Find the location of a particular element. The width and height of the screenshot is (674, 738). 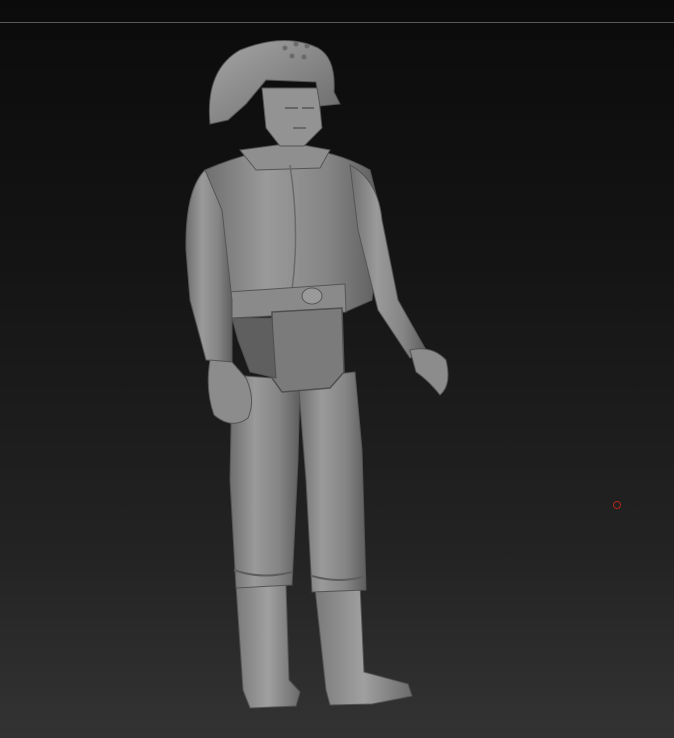

transform-pivot-marker is located at coordinates (617, 505).